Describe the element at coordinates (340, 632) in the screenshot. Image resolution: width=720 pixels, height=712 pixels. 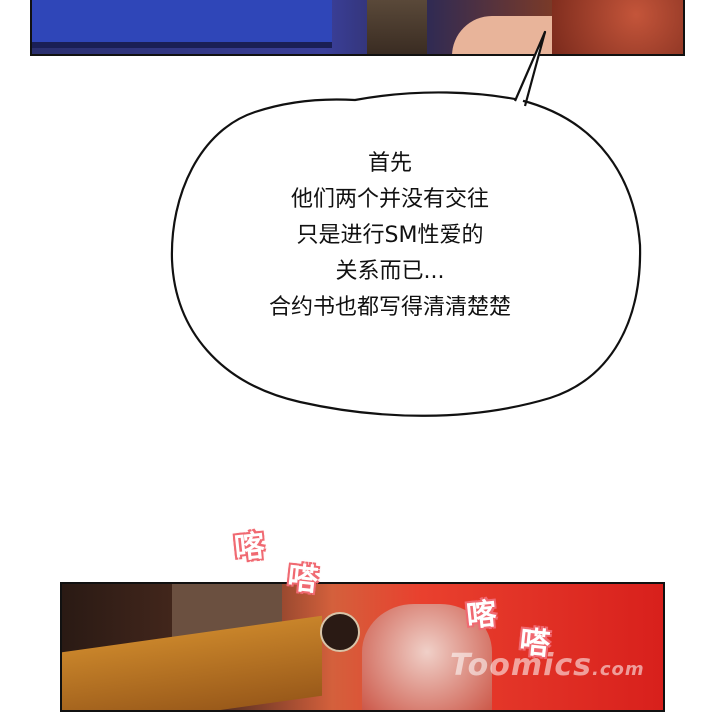
I see `coffee-logo` at that location.